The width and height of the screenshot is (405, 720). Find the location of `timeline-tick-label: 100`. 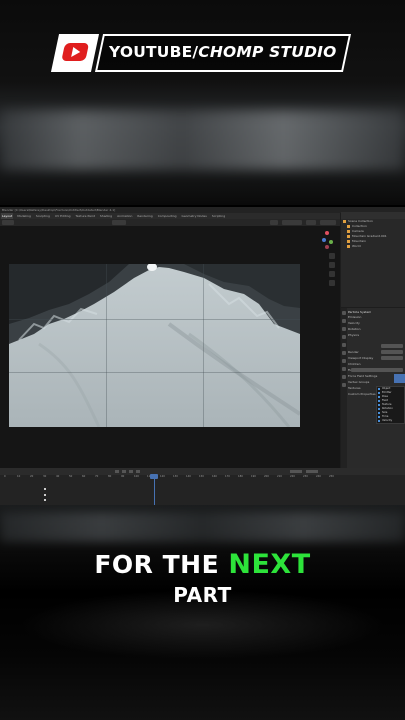

timeline-tick-label: 100 is located at coordinates (136, 476).